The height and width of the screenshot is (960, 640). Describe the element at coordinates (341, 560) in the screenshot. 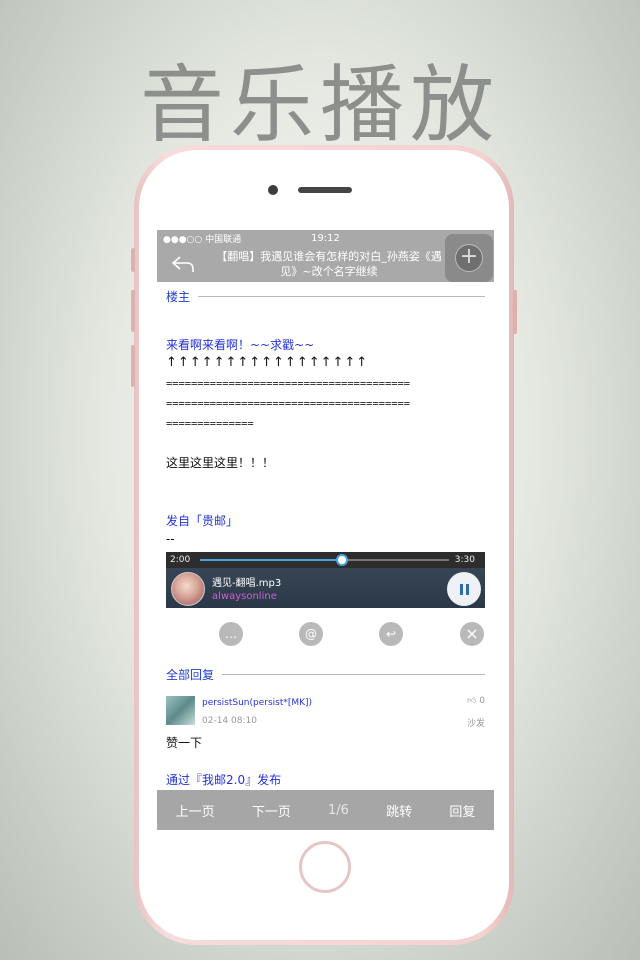

I see `seek-knob` at that location.